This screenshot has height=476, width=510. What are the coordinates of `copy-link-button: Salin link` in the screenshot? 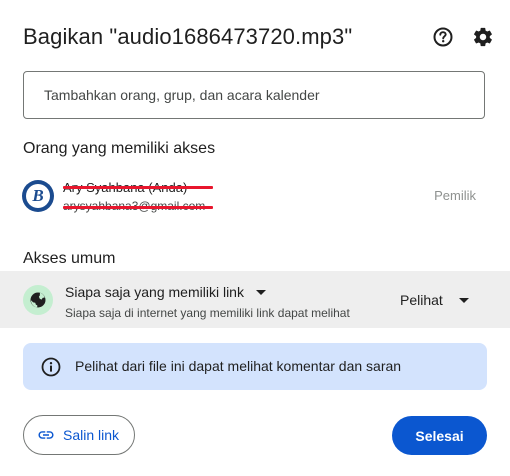 It's located at (79, 435).